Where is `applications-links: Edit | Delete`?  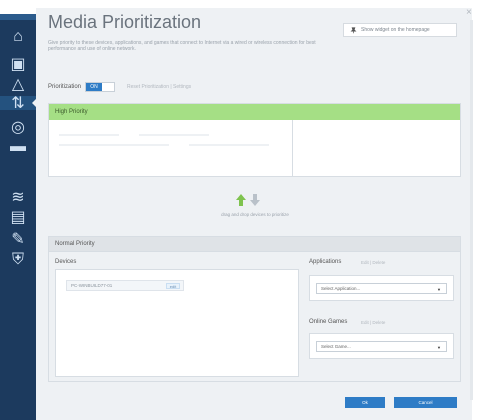 applications-links: Edit | Delete is located at coordinates (373, 262).